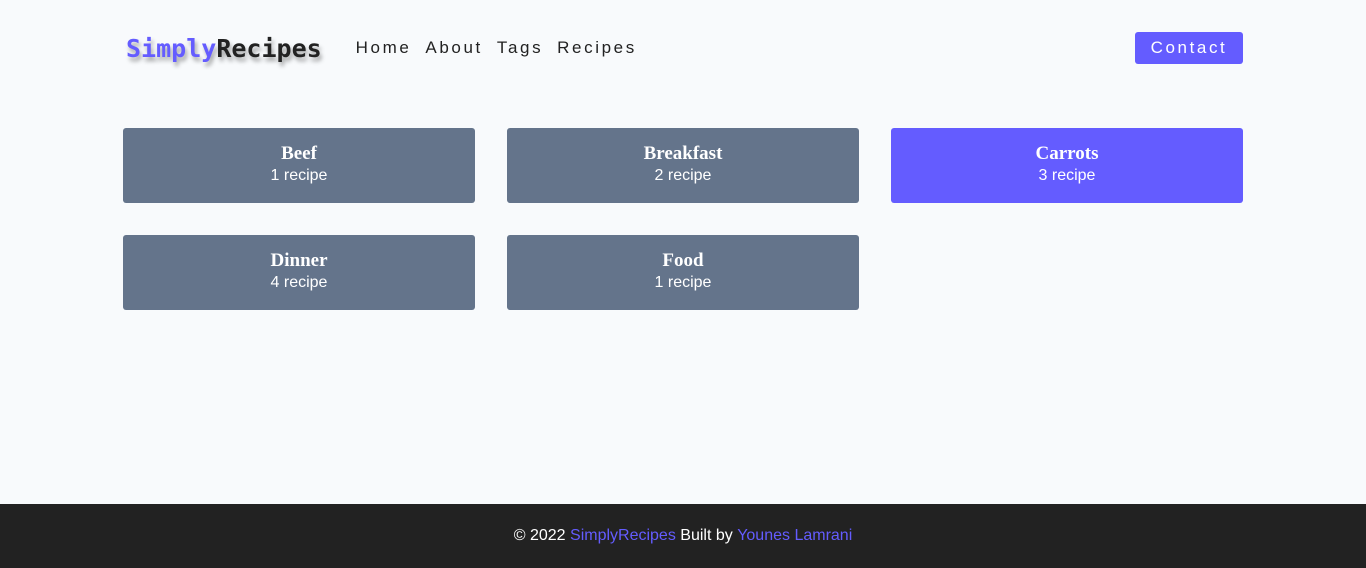 This screenshot has height=568, width=1366. I want to click on tag-name: Breakfast, so click(683, 153).